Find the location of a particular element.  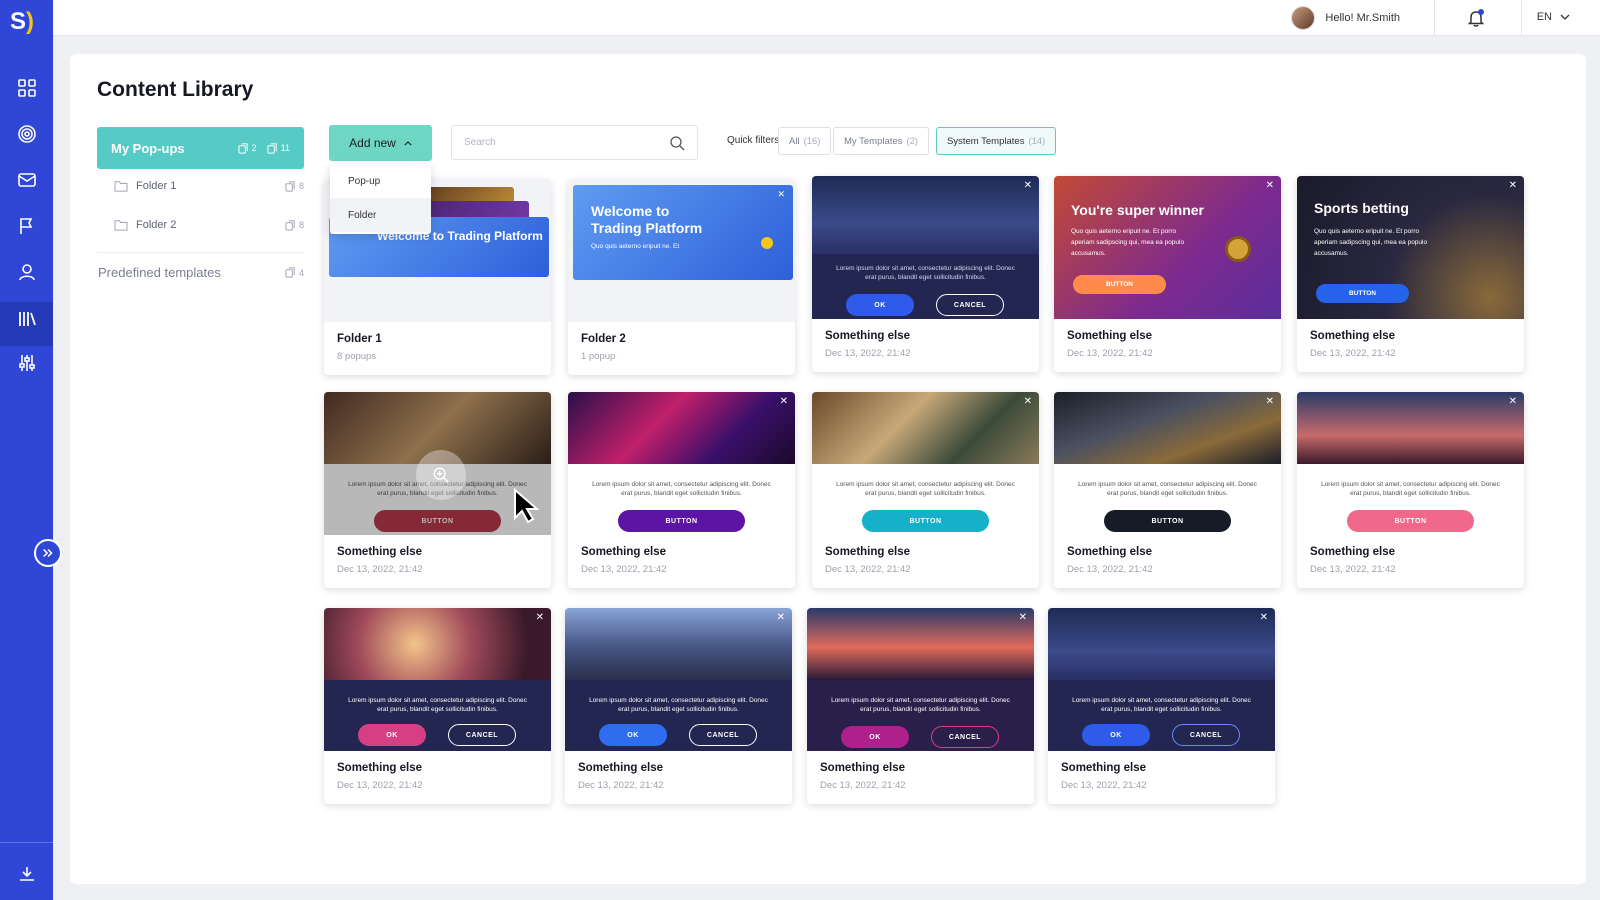

filter-chip-all: All (16) is located at coordinates (805, 141).